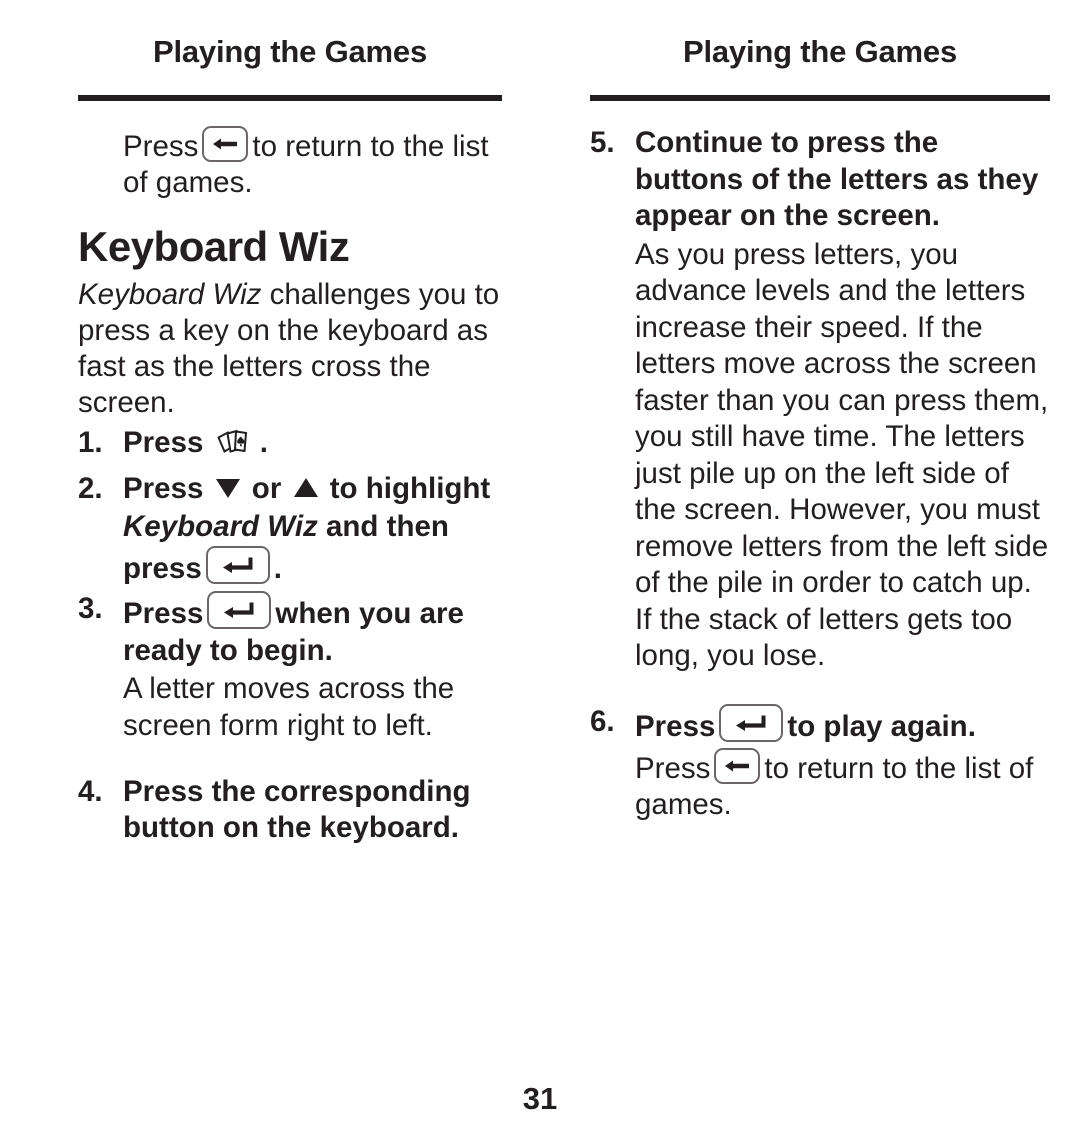 The image size is (1080, 1148). I want to click on header-rule-right, so click(820, 98).